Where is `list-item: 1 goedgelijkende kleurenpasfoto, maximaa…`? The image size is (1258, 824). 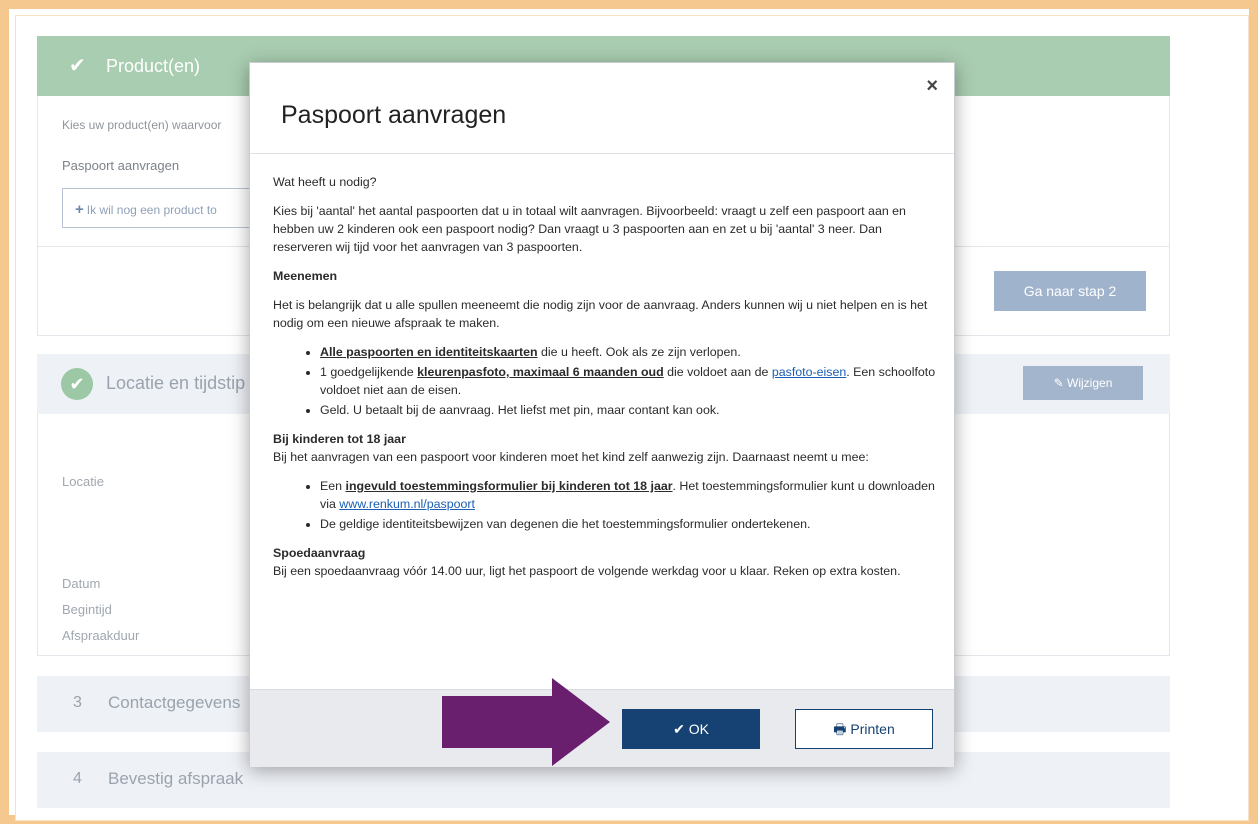
list-item: 1 goedgelijkende kleurenpasfoto, maximaa… is located at coordinates (630, 381).